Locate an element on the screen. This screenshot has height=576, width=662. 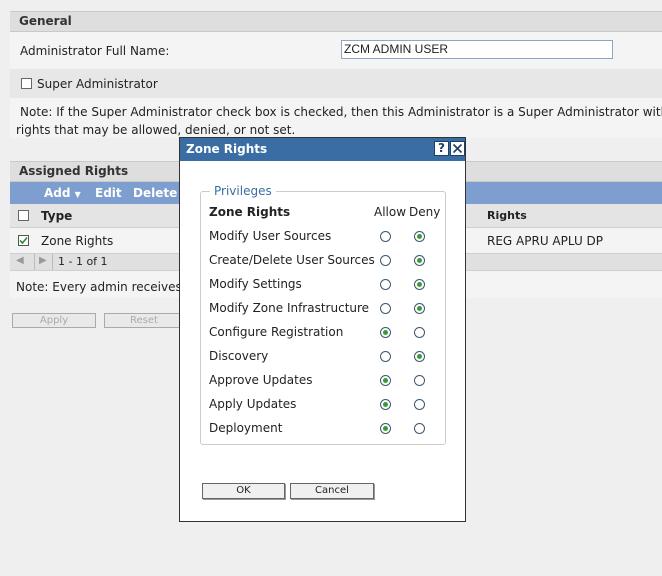
admin-name-label: Administrator Full Name: is located at coordinates (95, 51).